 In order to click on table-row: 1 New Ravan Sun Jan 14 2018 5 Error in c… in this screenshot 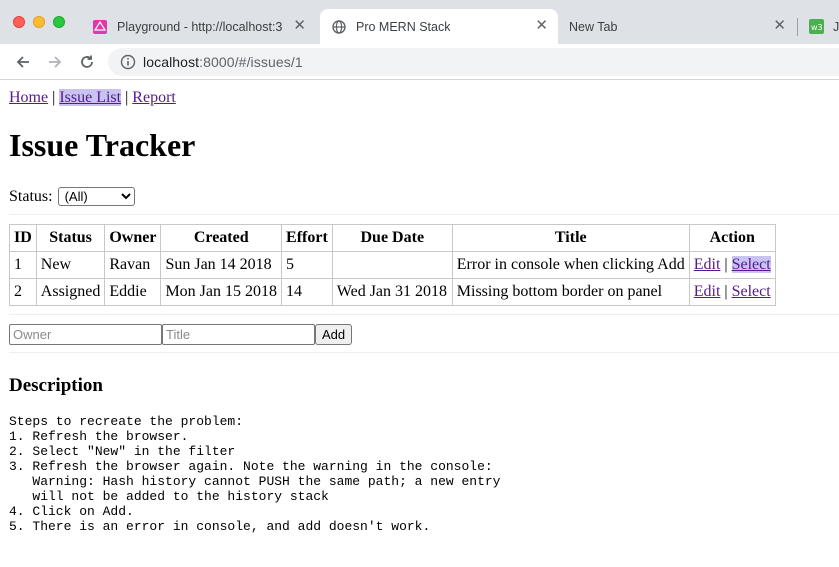, I will do `click(392, 265)`.